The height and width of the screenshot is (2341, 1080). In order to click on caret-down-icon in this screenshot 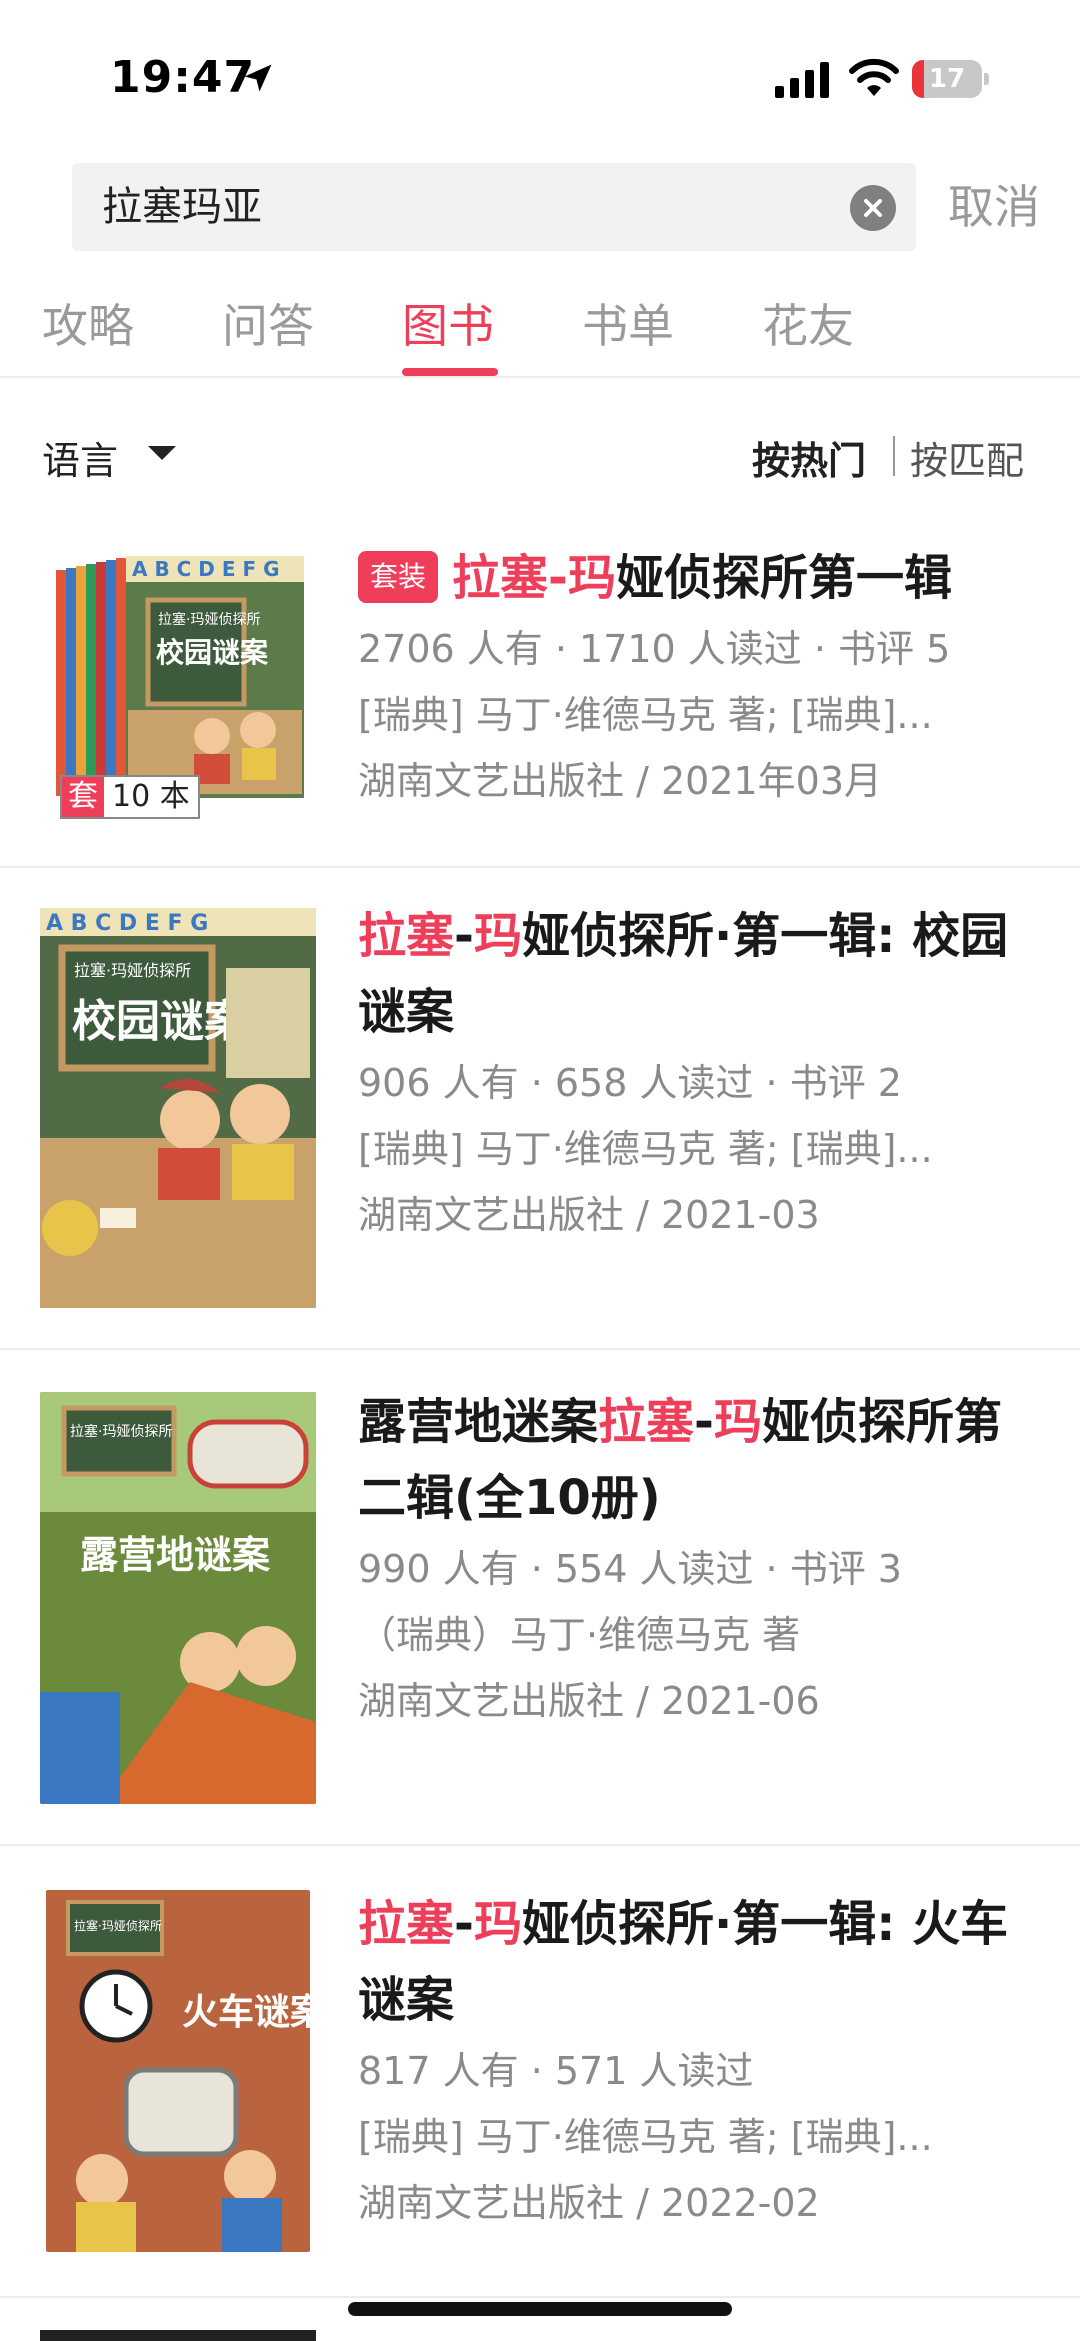, I will do `click(162, 453)`.